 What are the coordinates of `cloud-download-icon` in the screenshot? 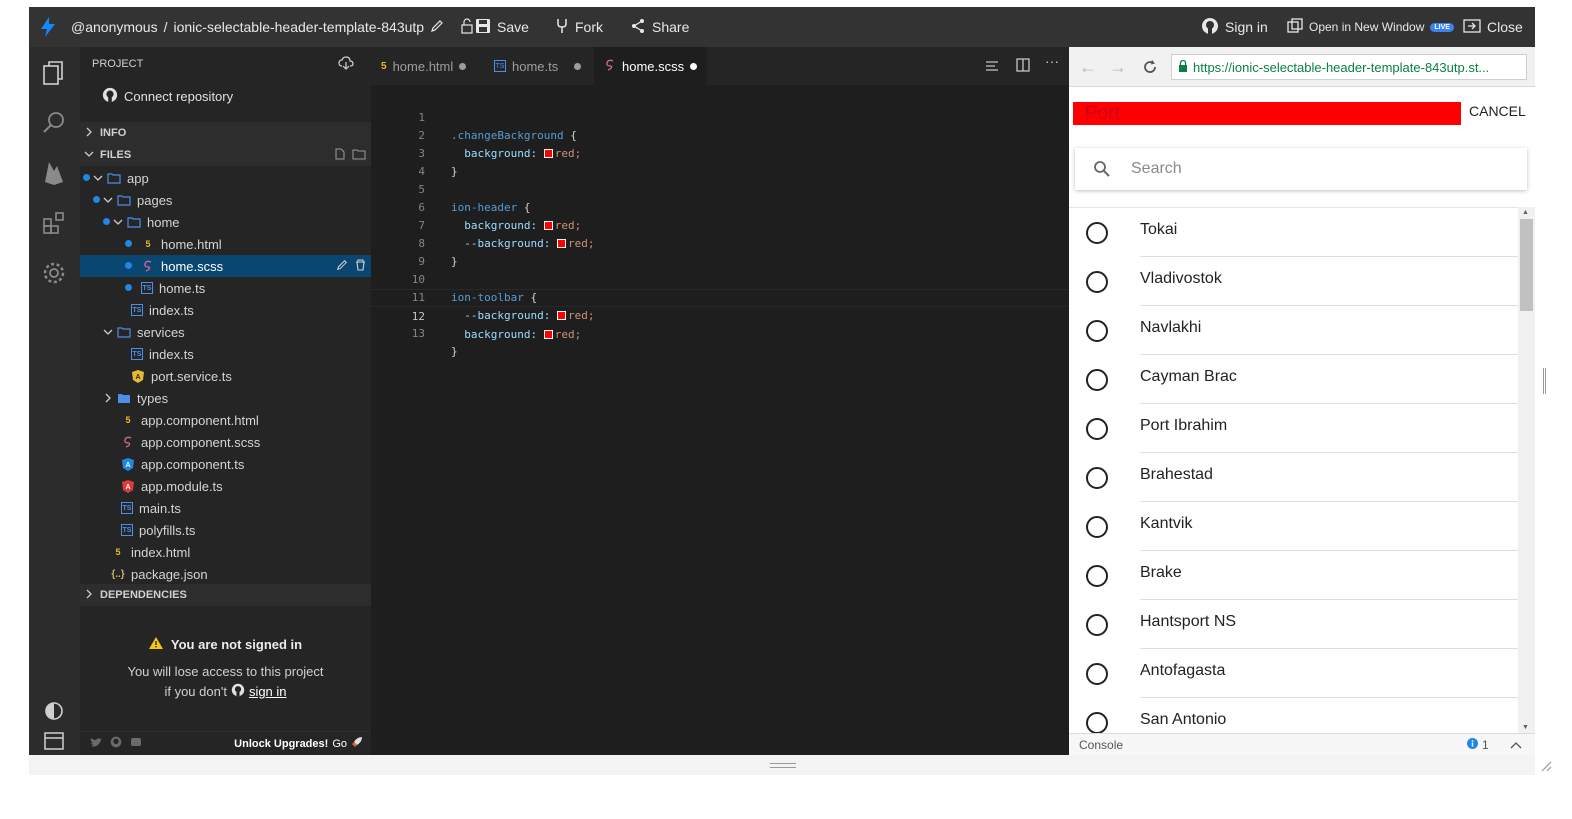 It's located at (346, 64).